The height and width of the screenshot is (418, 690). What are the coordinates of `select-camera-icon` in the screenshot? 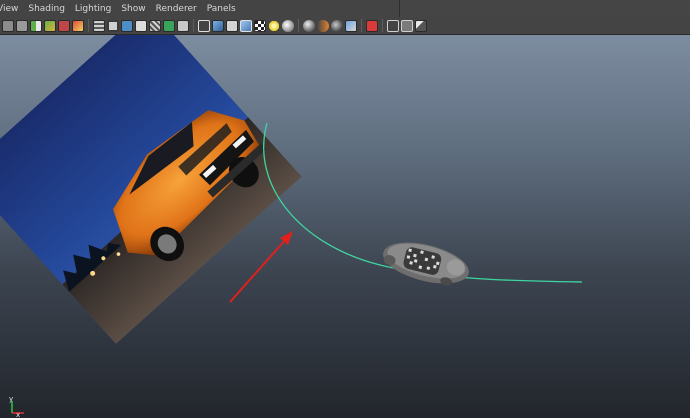 It's located at (8, 25).